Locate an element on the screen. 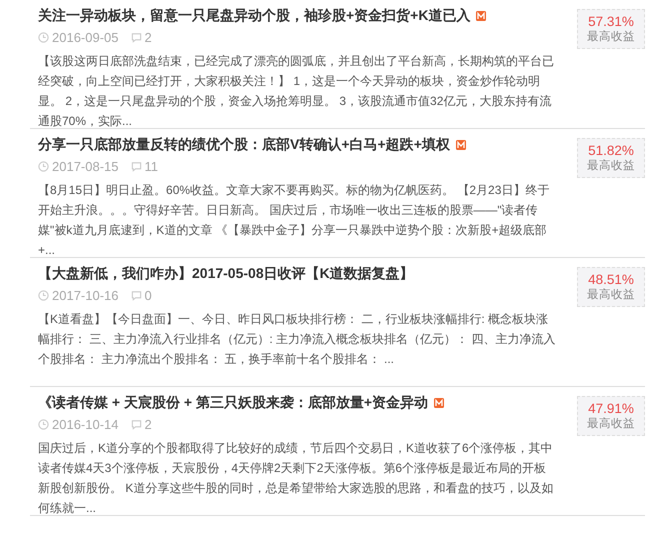  return-value: 57.31% is located at coordinates (611, 21).